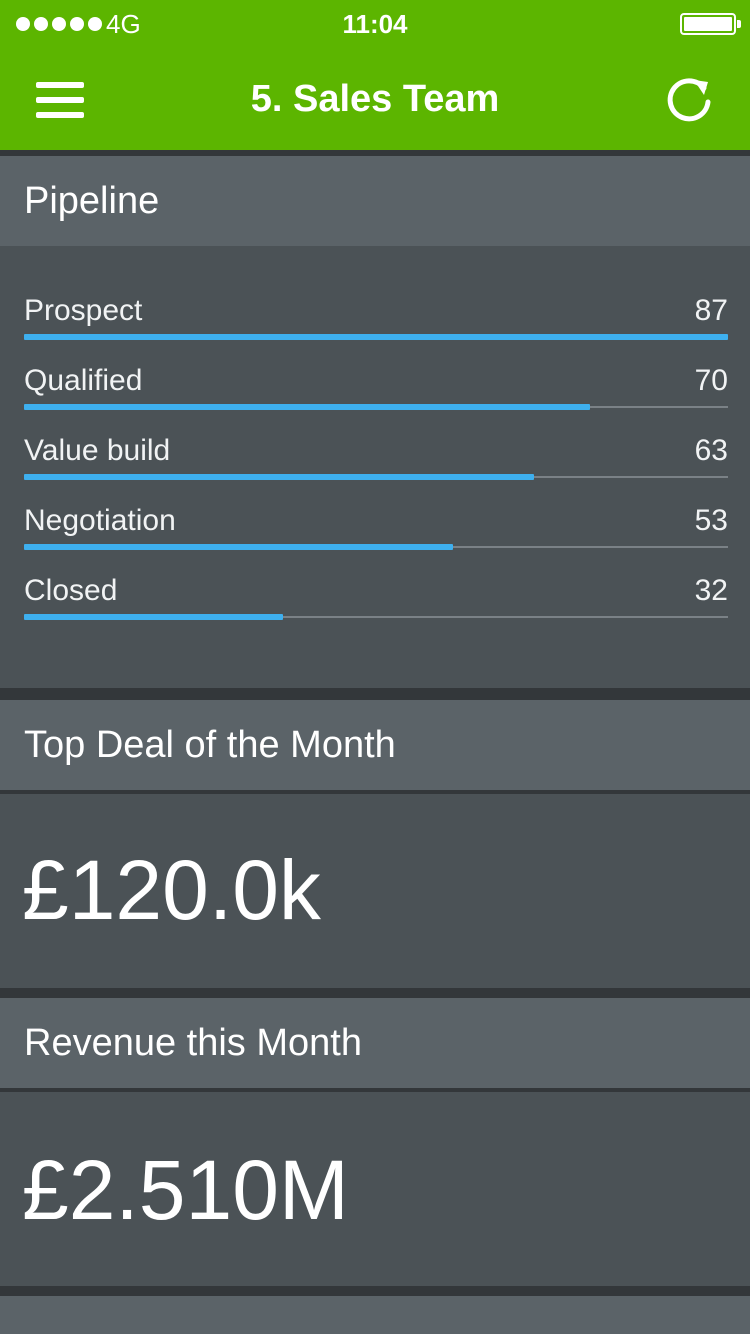 The width and height of the screenshot is (750, 1334). What do you see at coordinates (711, 380) in the screenshot?
I see `pipeline-stage-count: 70` at bounding box center [711, 380].